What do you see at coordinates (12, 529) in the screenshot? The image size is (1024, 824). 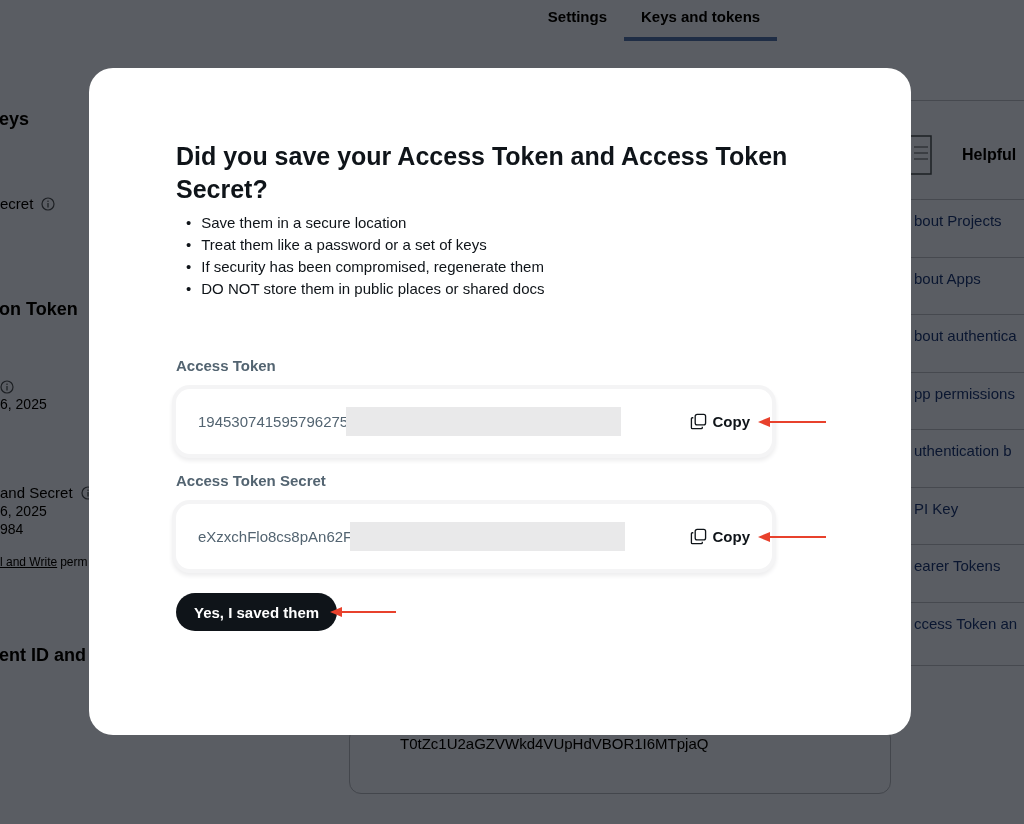 I see `meta-text: 984` at bounding box center [12, 529].